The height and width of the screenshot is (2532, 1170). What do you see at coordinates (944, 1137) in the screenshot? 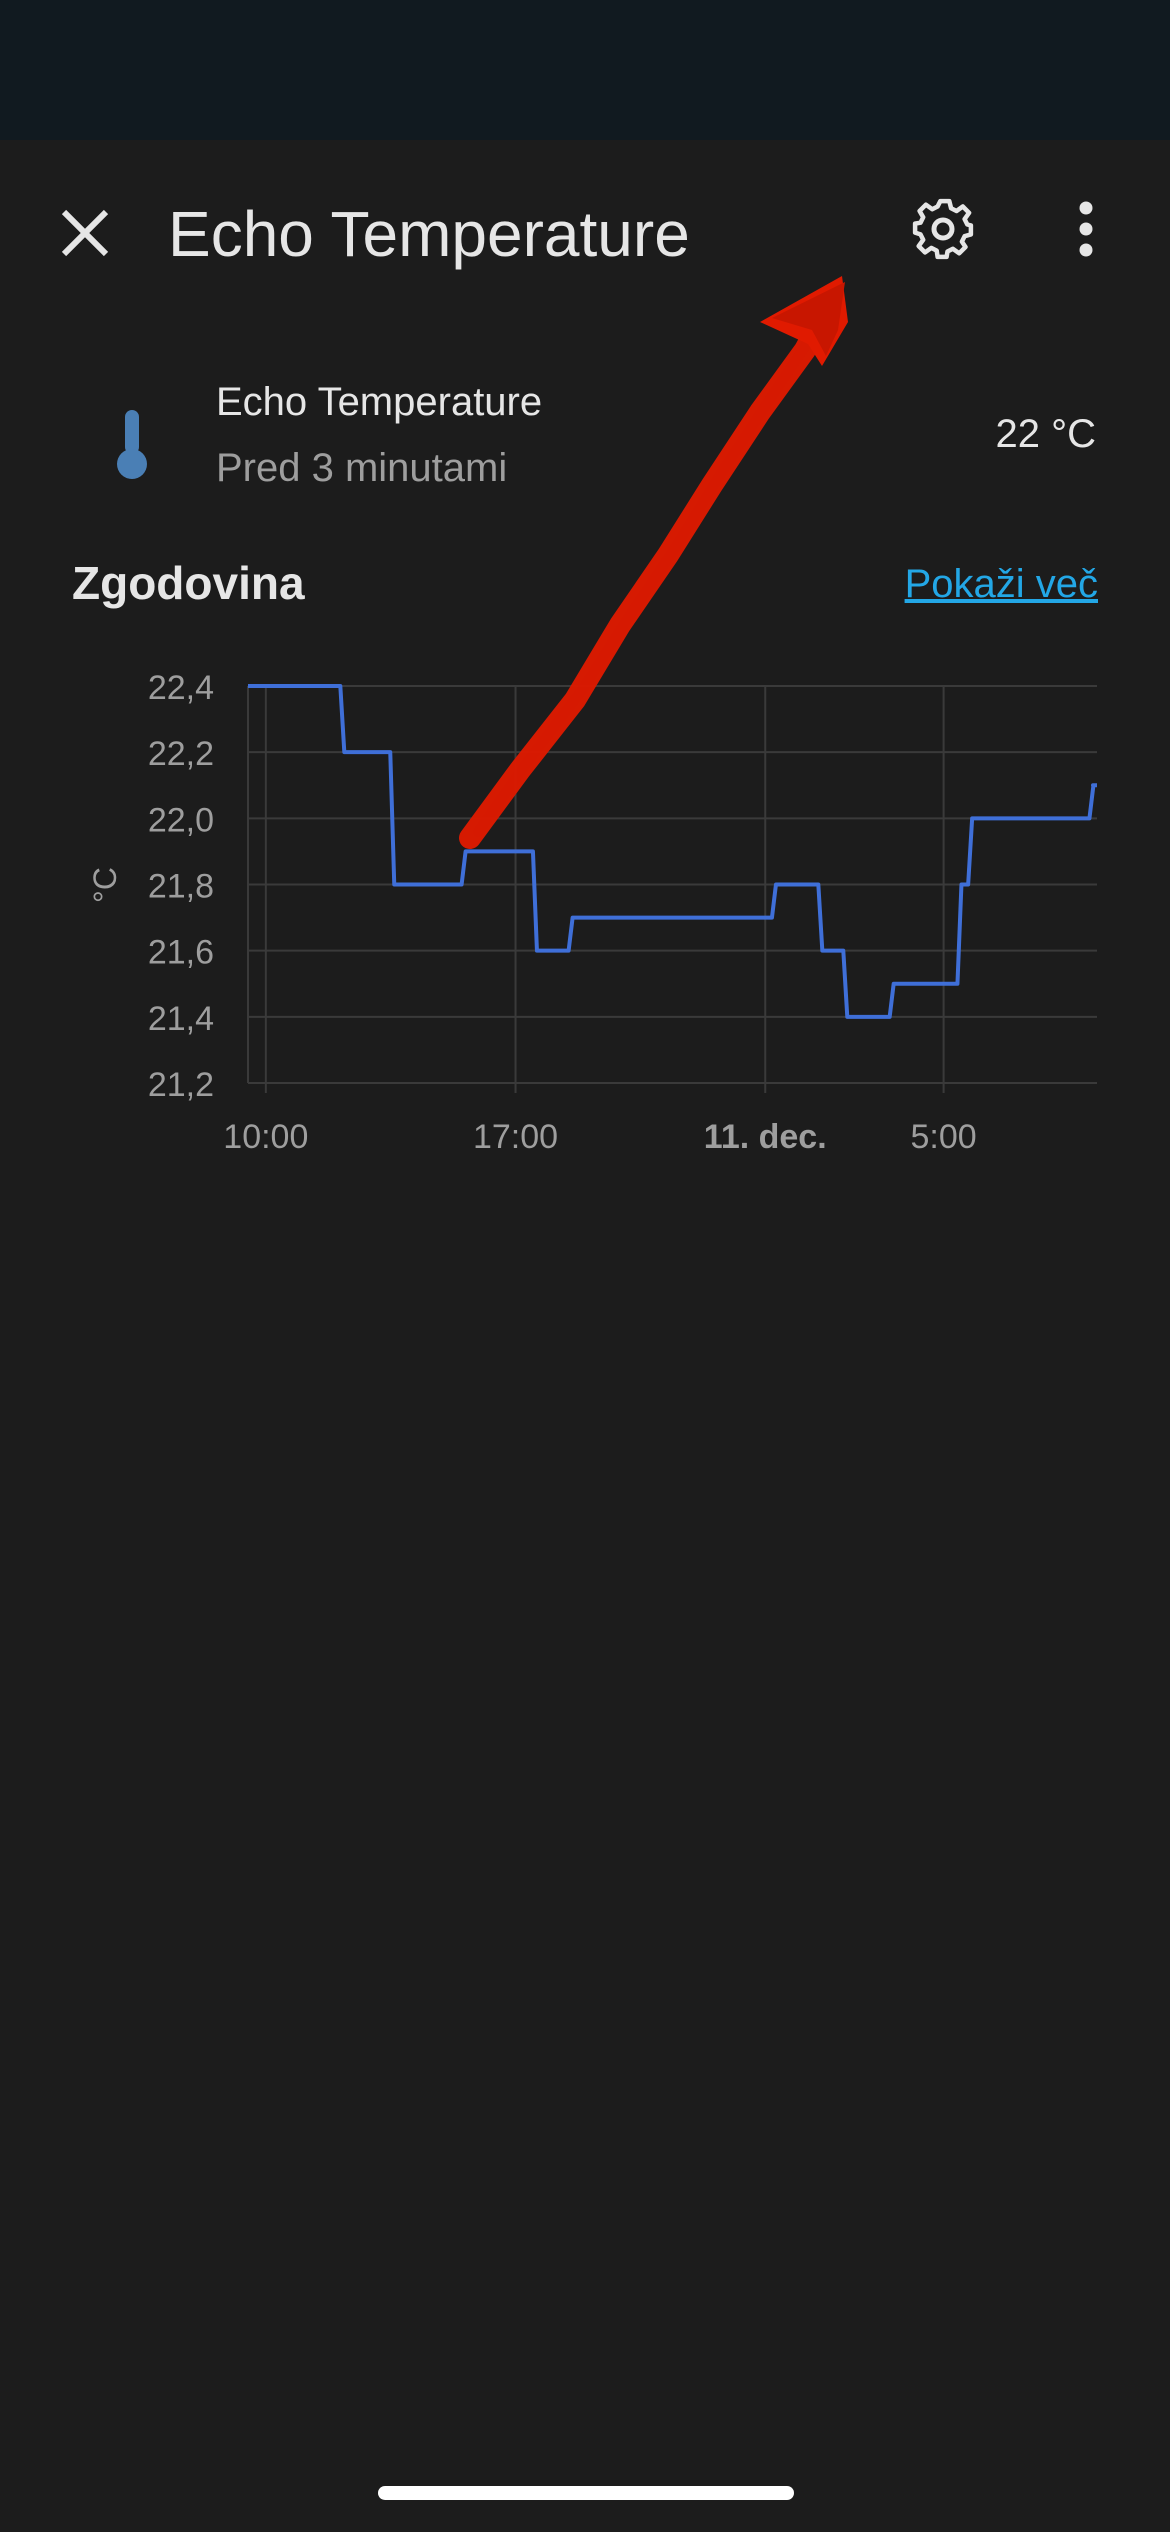
I see `x-tick-label: 5:00` at bounding box center [944, 1137].